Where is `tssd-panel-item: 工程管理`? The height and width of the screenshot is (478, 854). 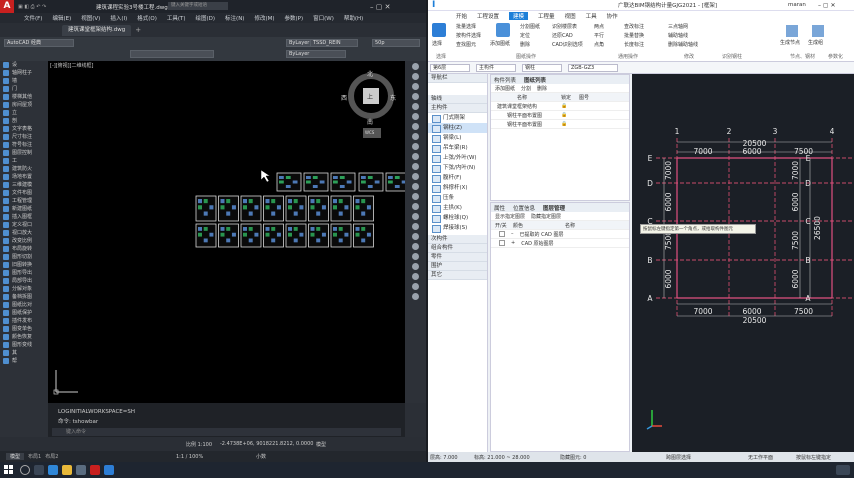
tssd-panel-item: 工程管理 is located at coordinates (24, 201).